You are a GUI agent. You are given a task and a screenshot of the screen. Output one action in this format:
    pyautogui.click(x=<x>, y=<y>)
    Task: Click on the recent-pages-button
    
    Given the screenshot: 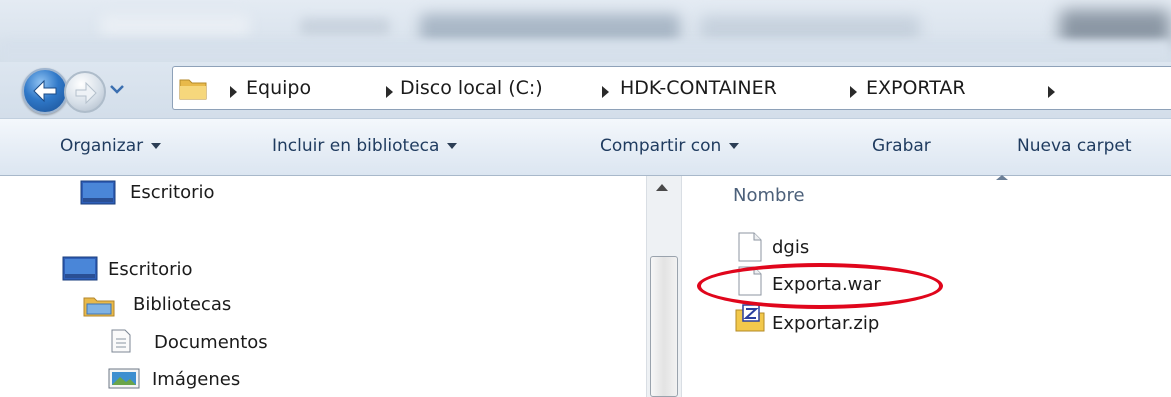 What is the action you would take?
    pyautogui.click(x=117, y=89)
    